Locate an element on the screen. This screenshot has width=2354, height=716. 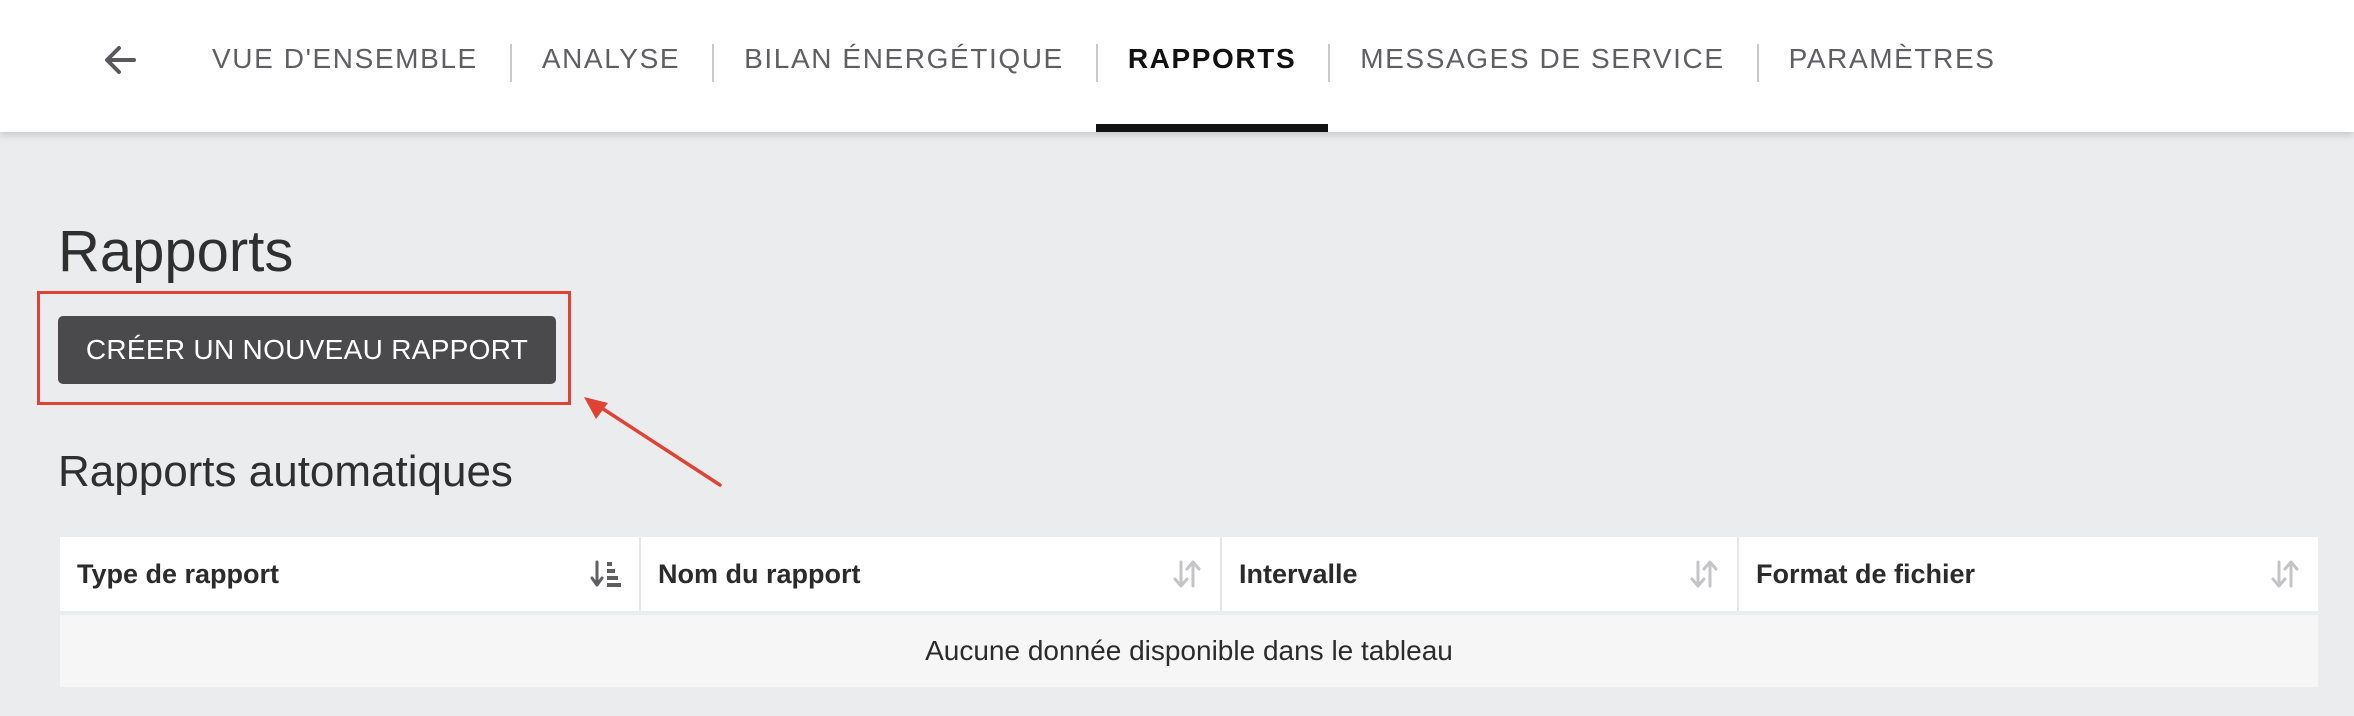
column-header-nom-du-rapport: Nom du rapport is located at coordinates (931, 574).